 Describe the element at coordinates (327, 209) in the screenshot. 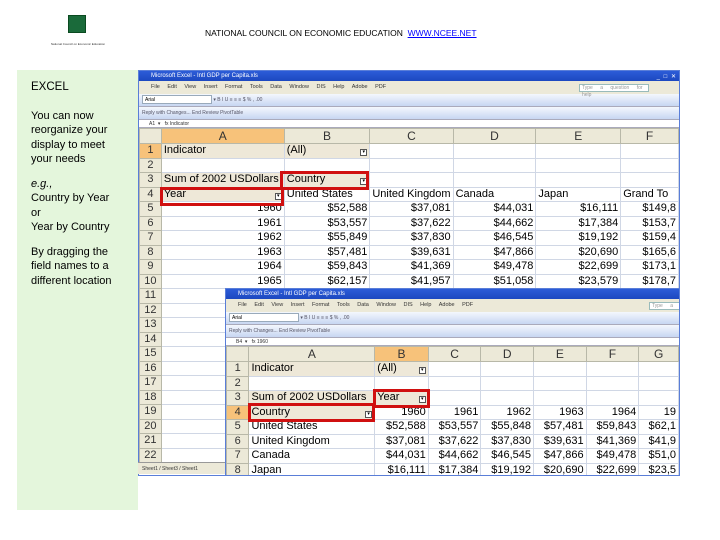

I see `cell: $52,588` at that location.